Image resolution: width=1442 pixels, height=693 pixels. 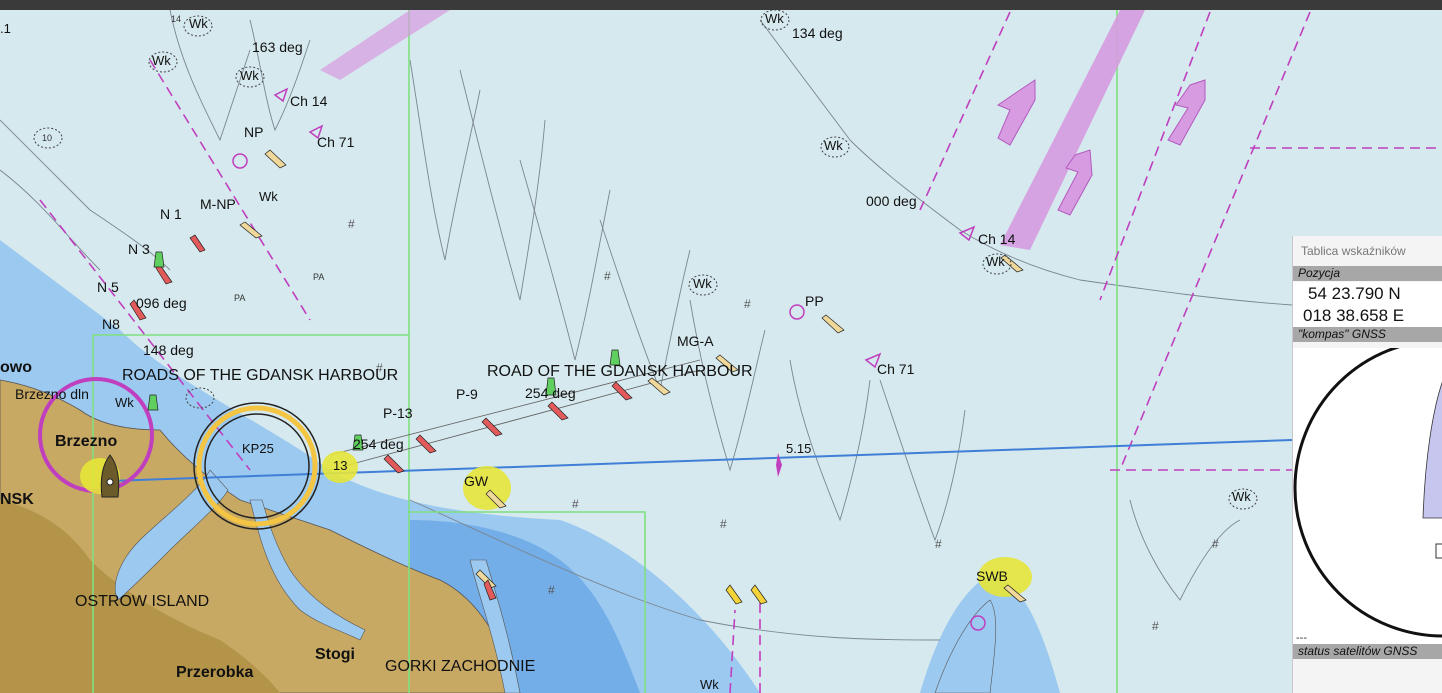 I want to click on buoy-label: P-13, so click(x=398, y=413).